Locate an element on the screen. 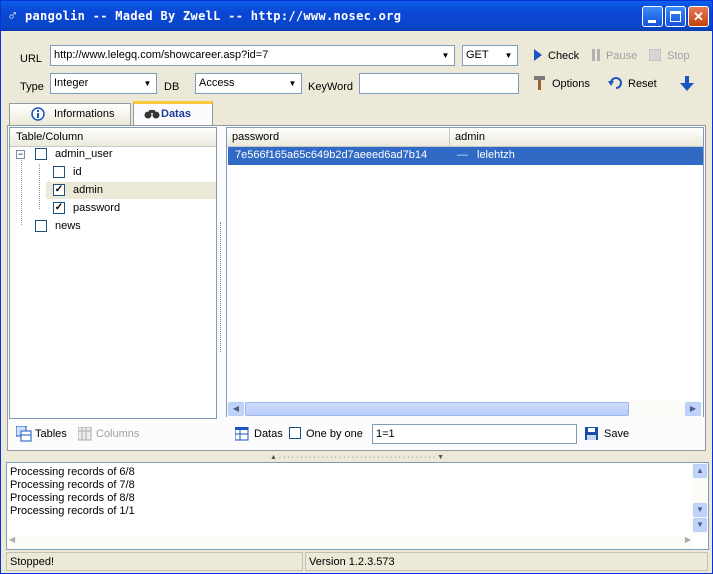 This screenshot has height=574, width=713. log-line: Processing records of 8/8 is located at coordinates (72, 498).